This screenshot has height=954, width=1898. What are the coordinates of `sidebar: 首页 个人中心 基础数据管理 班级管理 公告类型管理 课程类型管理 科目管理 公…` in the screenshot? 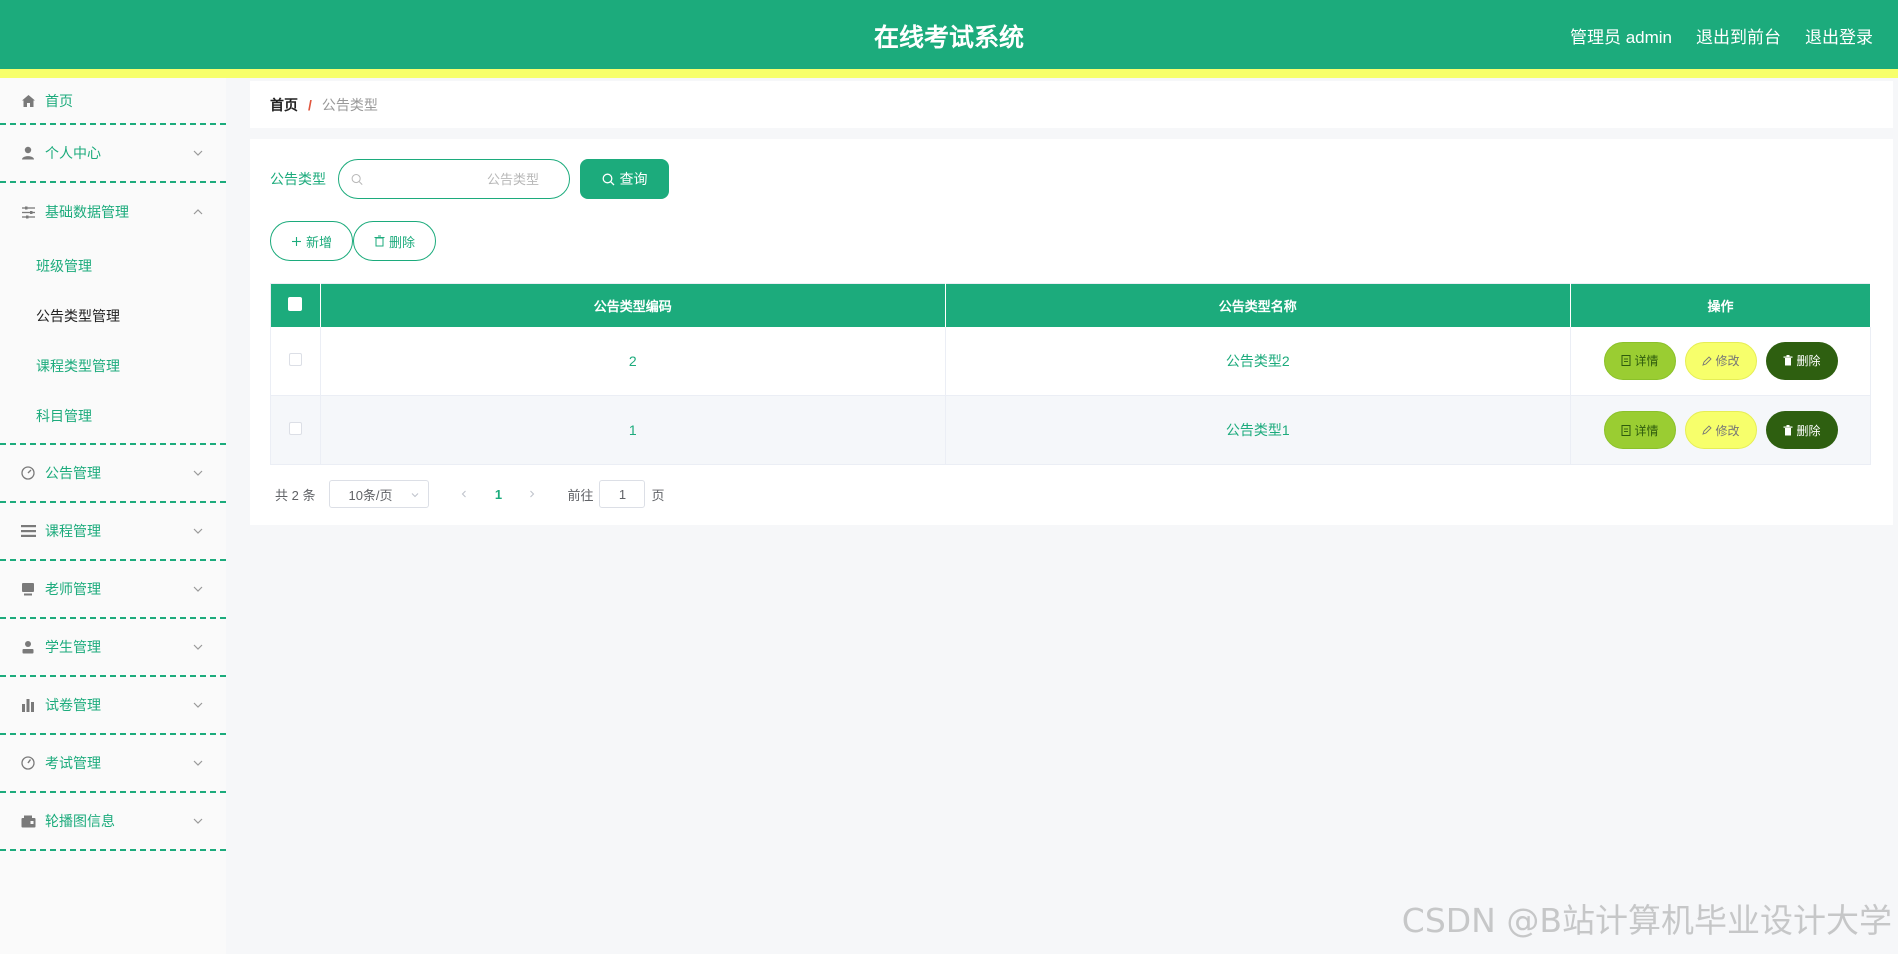 It's located at (113, 516).